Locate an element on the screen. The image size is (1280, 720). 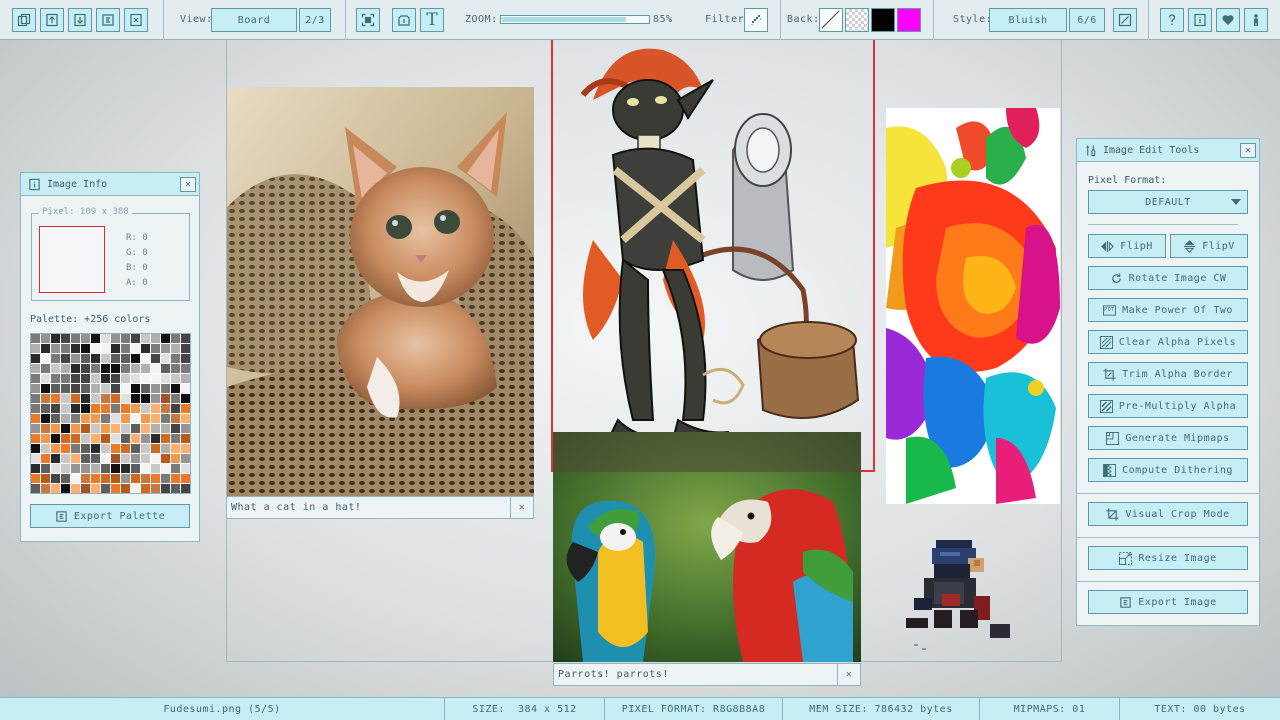
flip-v-button: FlipV is located at coordinates (1209, 246).